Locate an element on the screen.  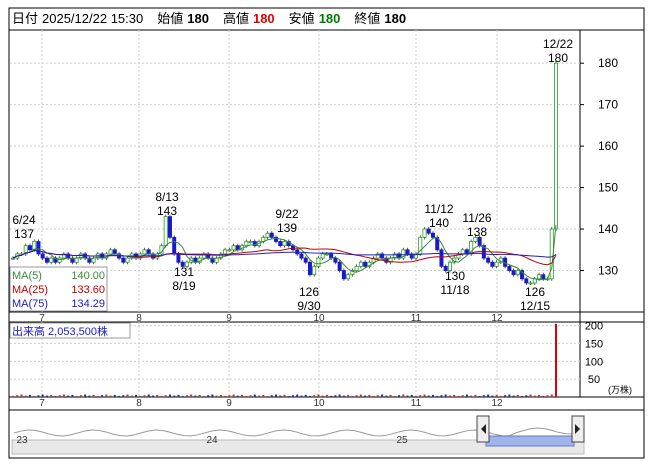
month-tick-label-volume: 9 is located at coordinates (229, 403).